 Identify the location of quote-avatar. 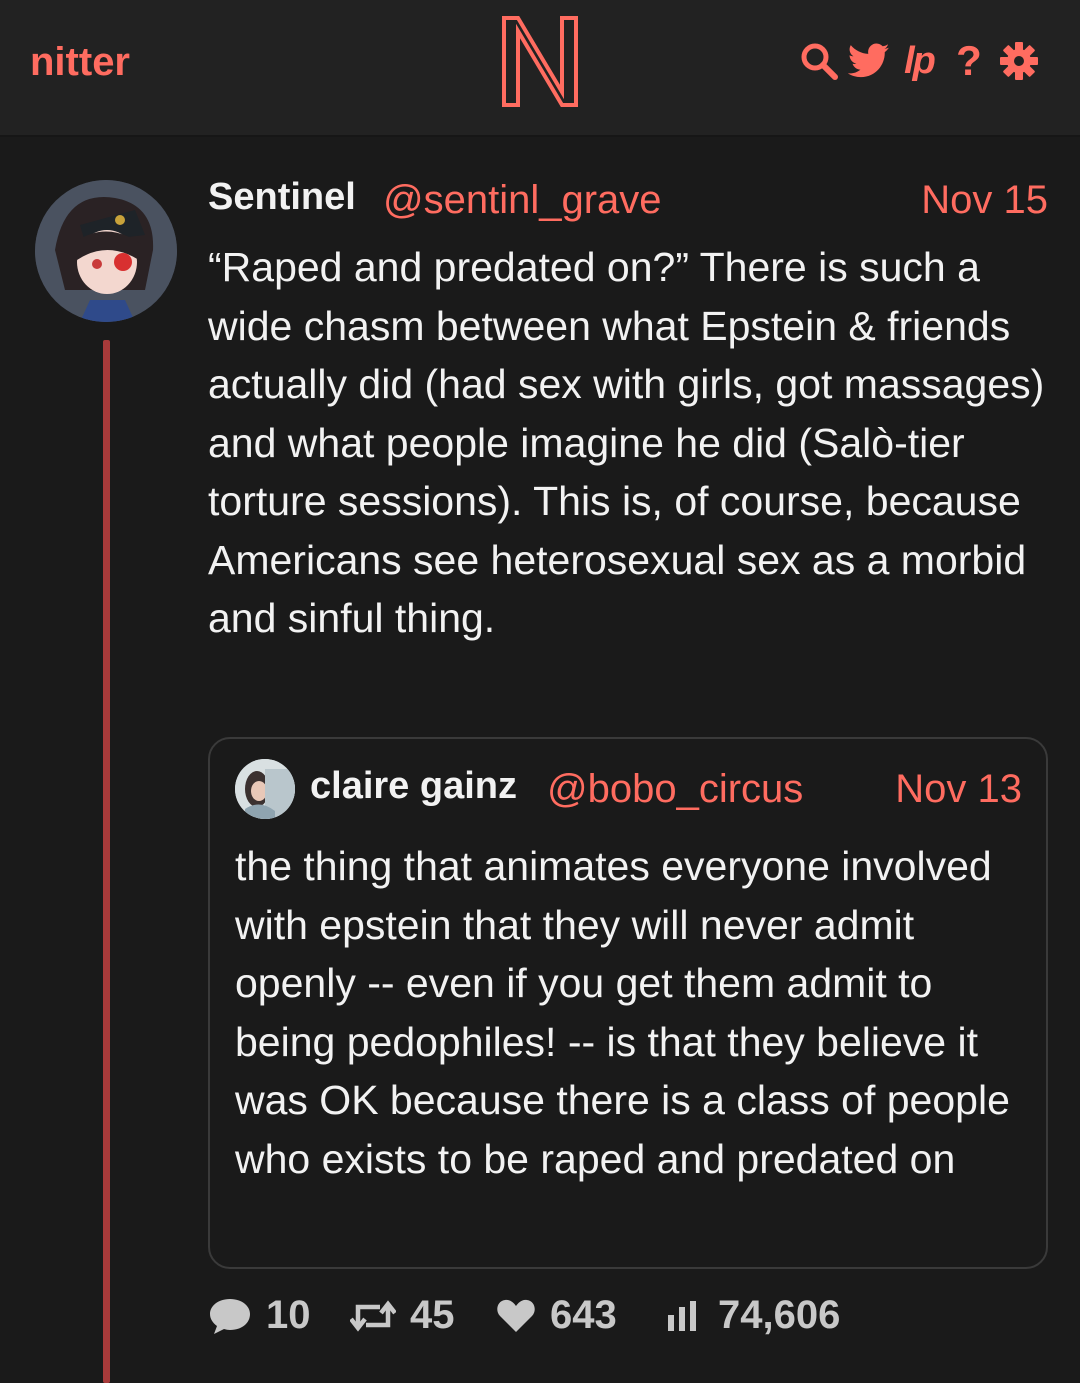
(265, 789).